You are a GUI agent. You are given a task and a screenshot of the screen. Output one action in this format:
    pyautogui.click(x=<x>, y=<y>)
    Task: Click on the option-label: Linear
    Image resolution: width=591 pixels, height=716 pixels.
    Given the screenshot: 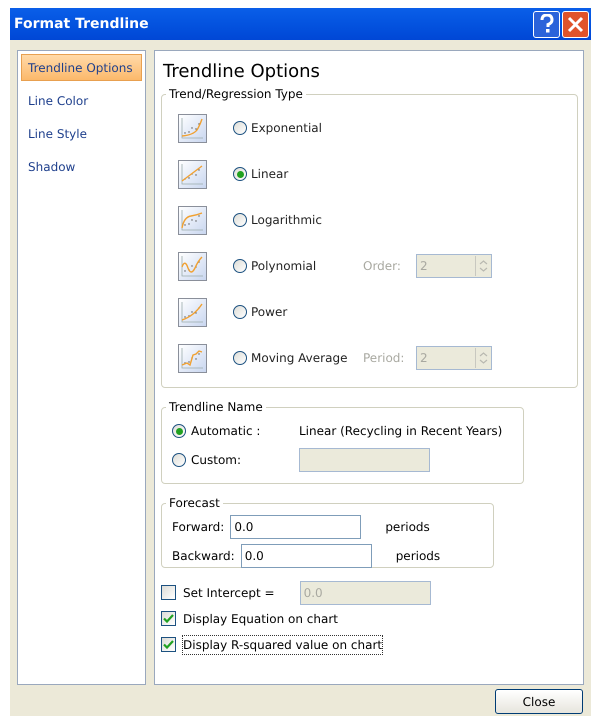 What is the action you would take?
    pyautogui.click(x=269, y=174)
    